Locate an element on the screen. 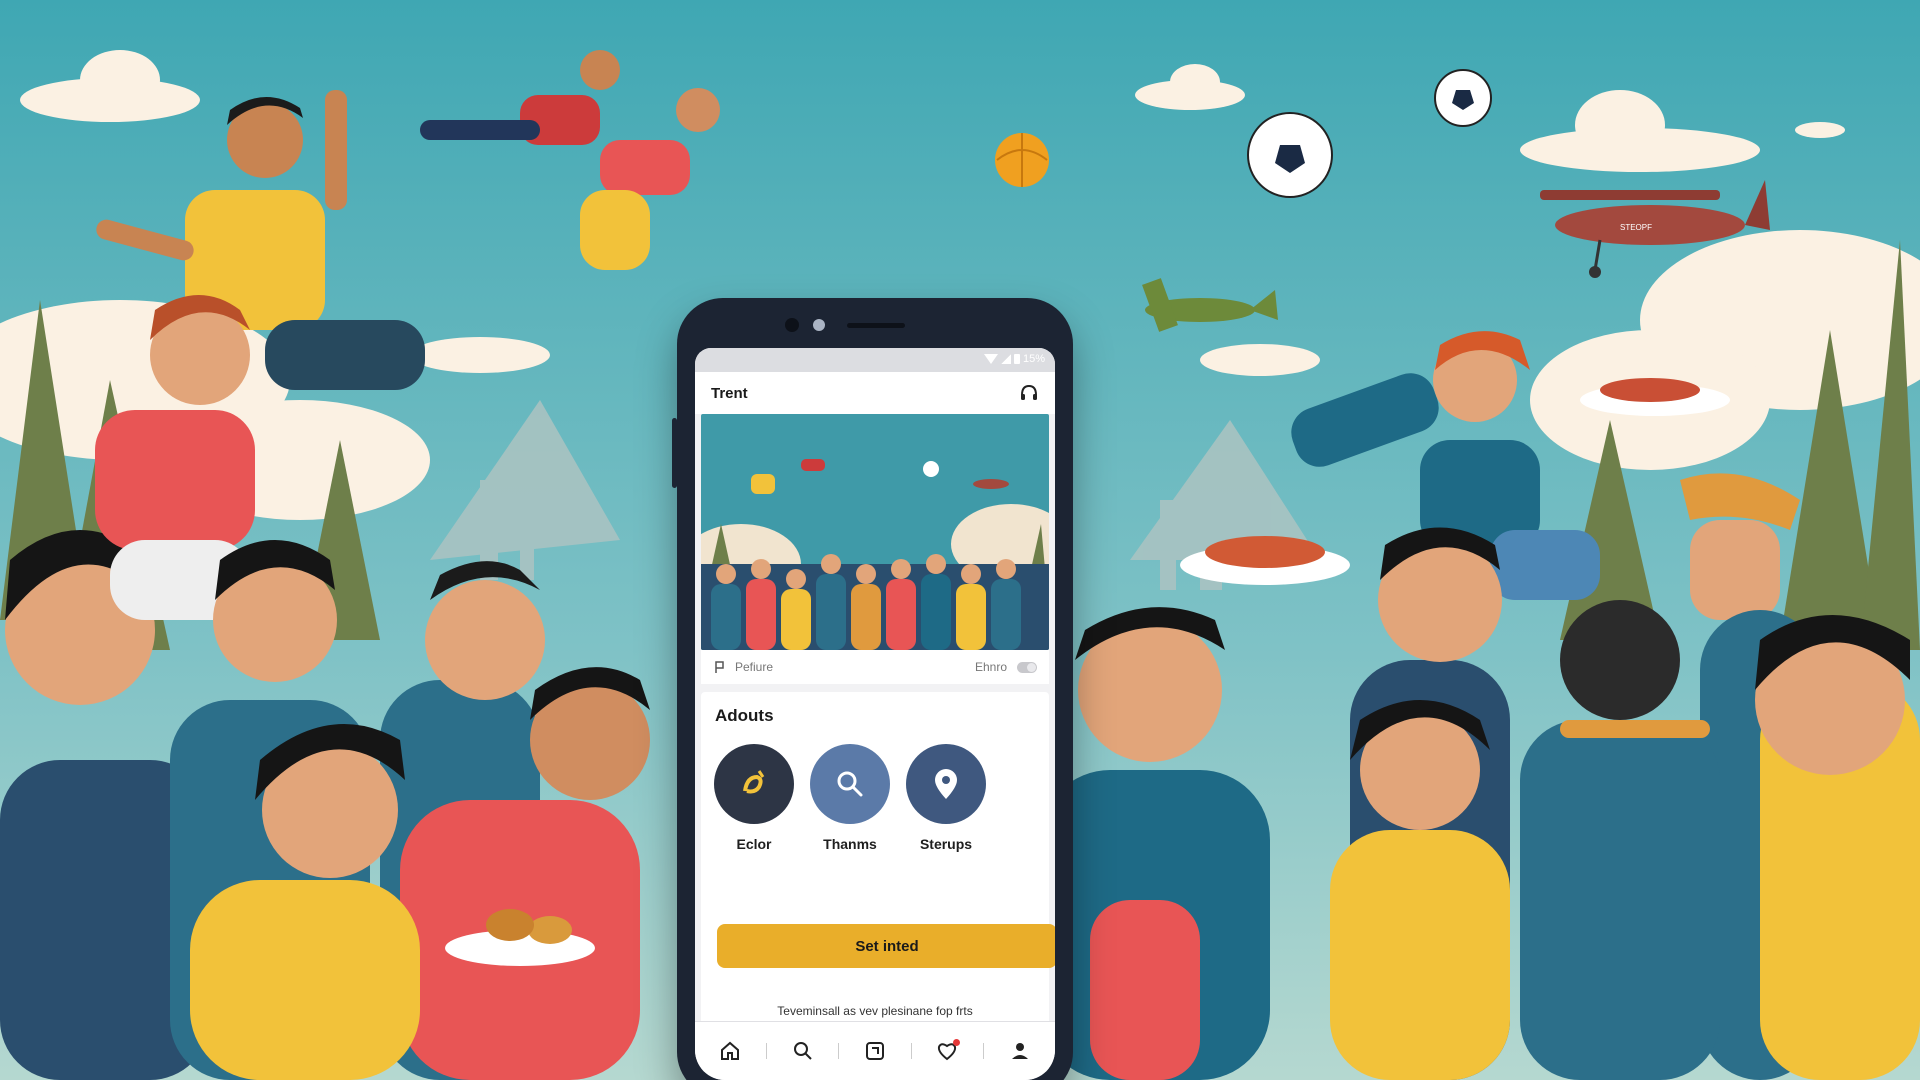 This screenshot has height=1080, width=1920. wifi-icon is located at coordinates (990, 359).